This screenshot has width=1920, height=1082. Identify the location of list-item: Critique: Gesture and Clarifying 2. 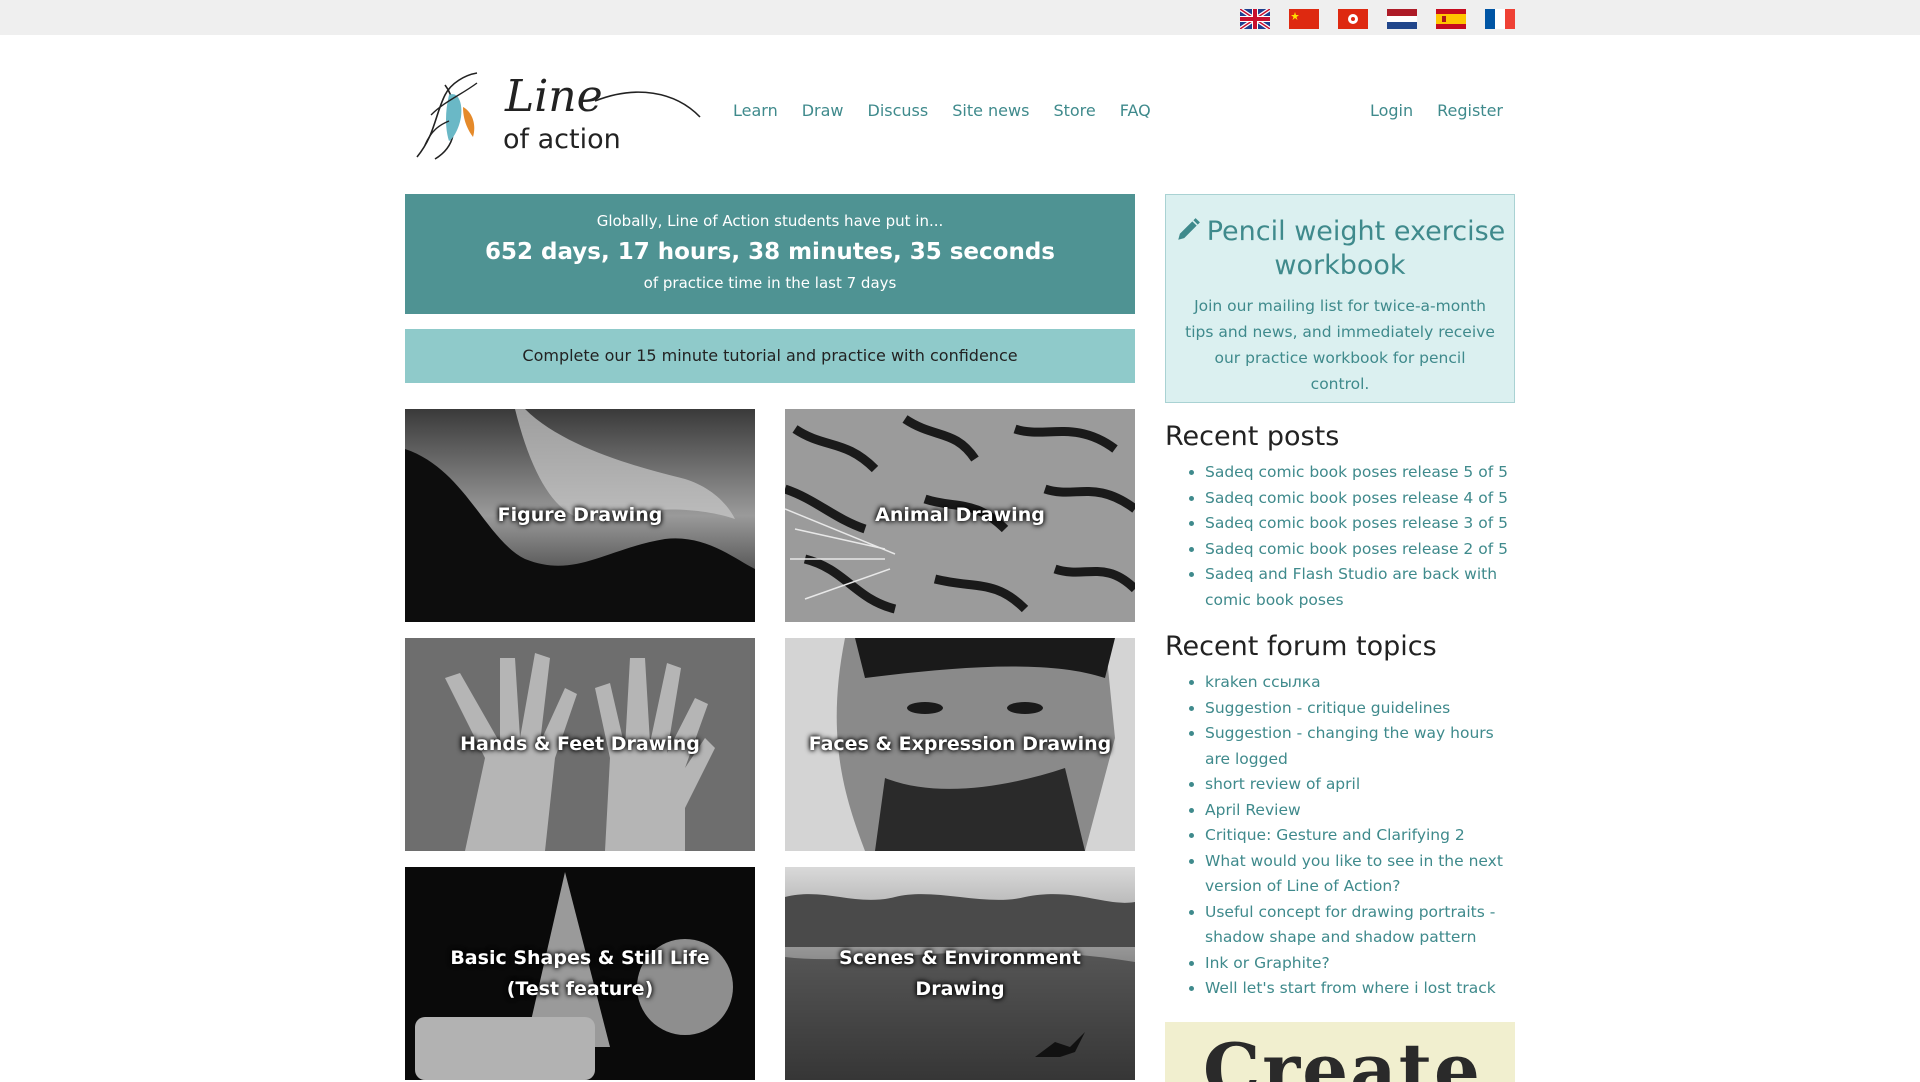
(1360, 836).